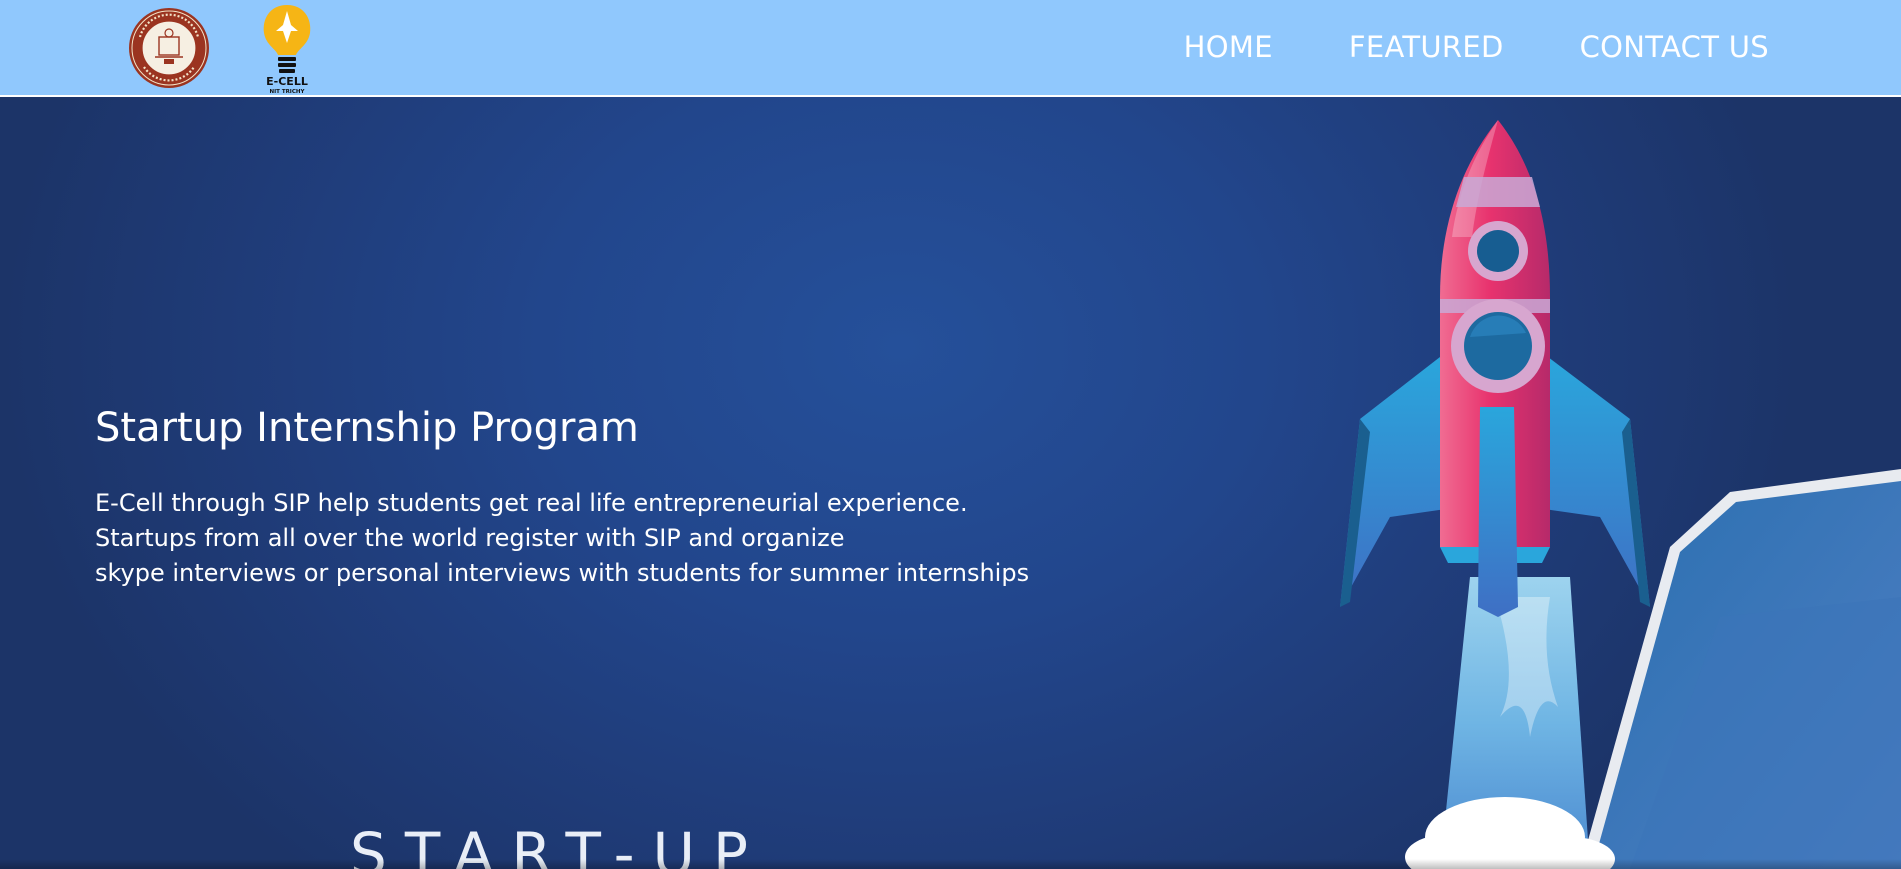 The width and height of the screenshot is (1901, 869). I want to click on bottom-shadow, so click(950, 864).